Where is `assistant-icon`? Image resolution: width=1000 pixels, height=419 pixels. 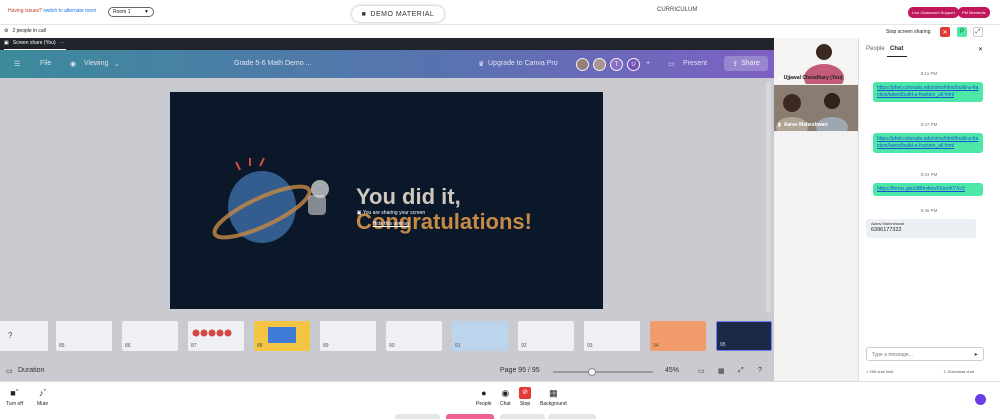 assistant-icon is located at coordinates (980, 399).